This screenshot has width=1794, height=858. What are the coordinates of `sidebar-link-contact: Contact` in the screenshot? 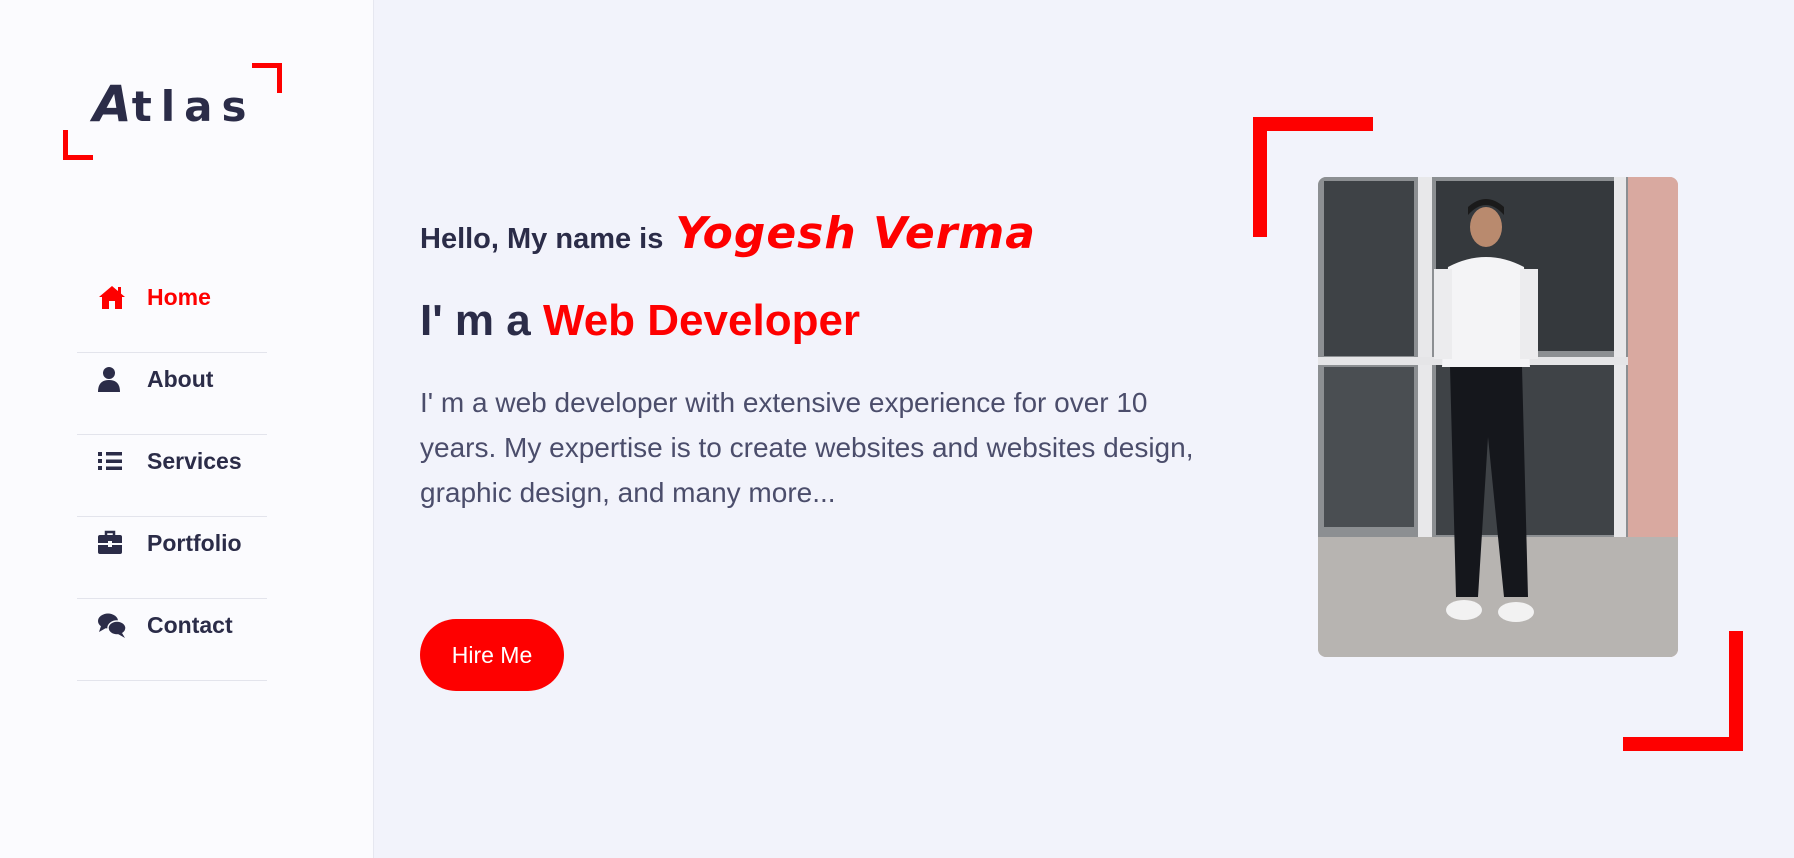 It's located at (165, 625).